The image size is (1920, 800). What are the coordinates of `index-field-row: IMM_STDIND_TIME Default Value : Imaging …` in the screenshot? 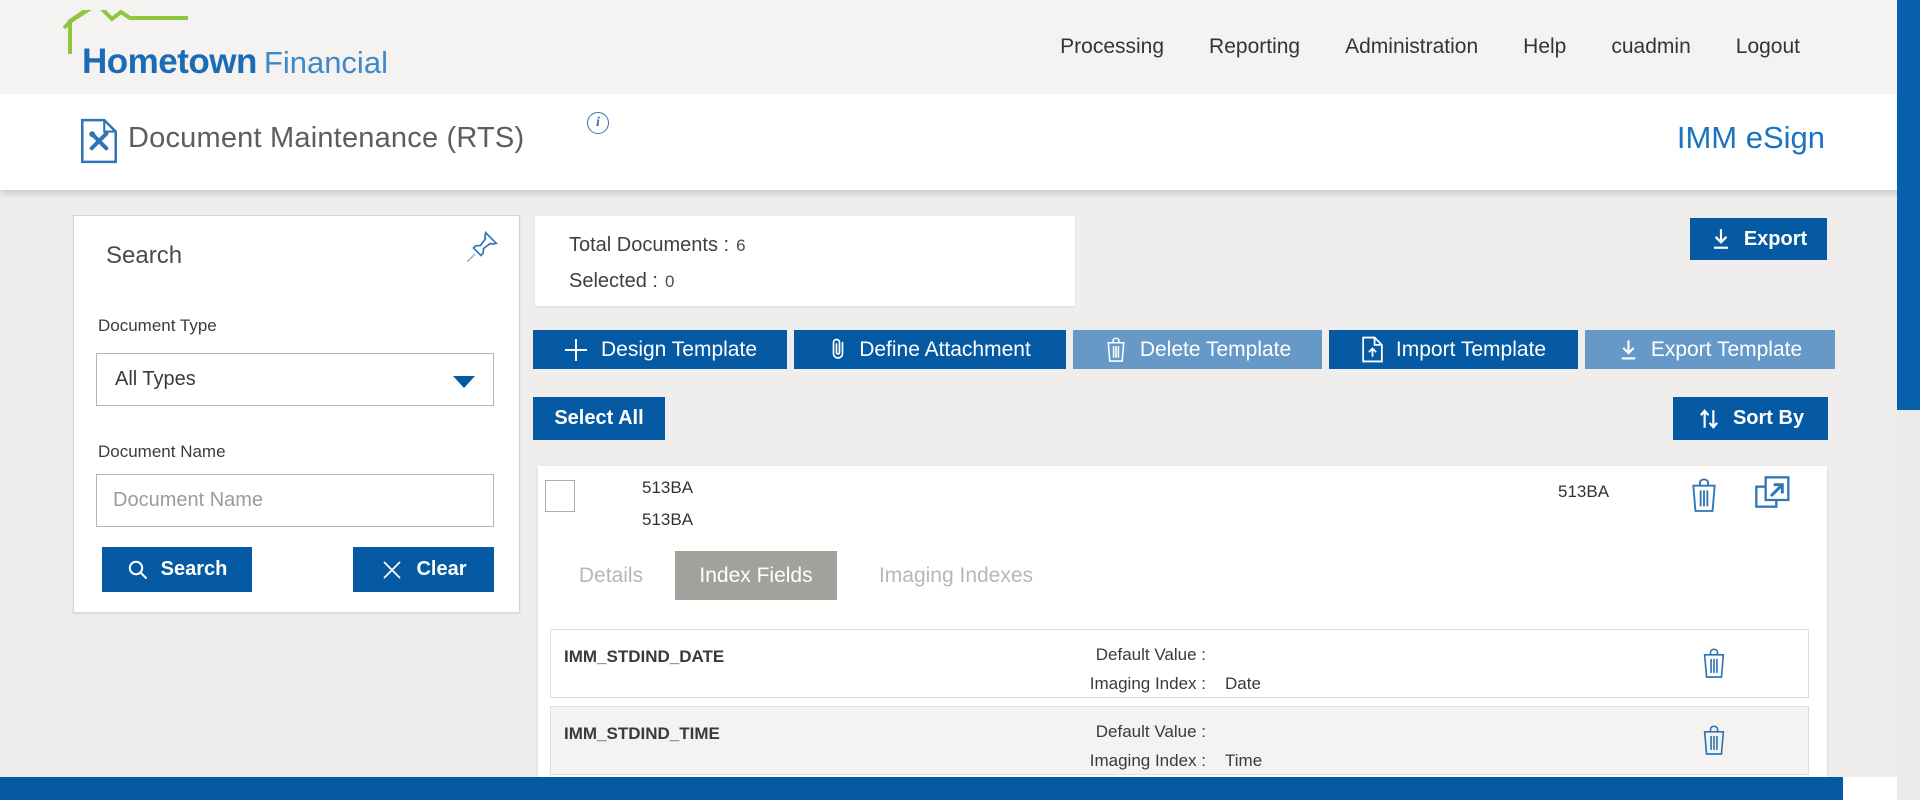 It's located at (1179, 740).